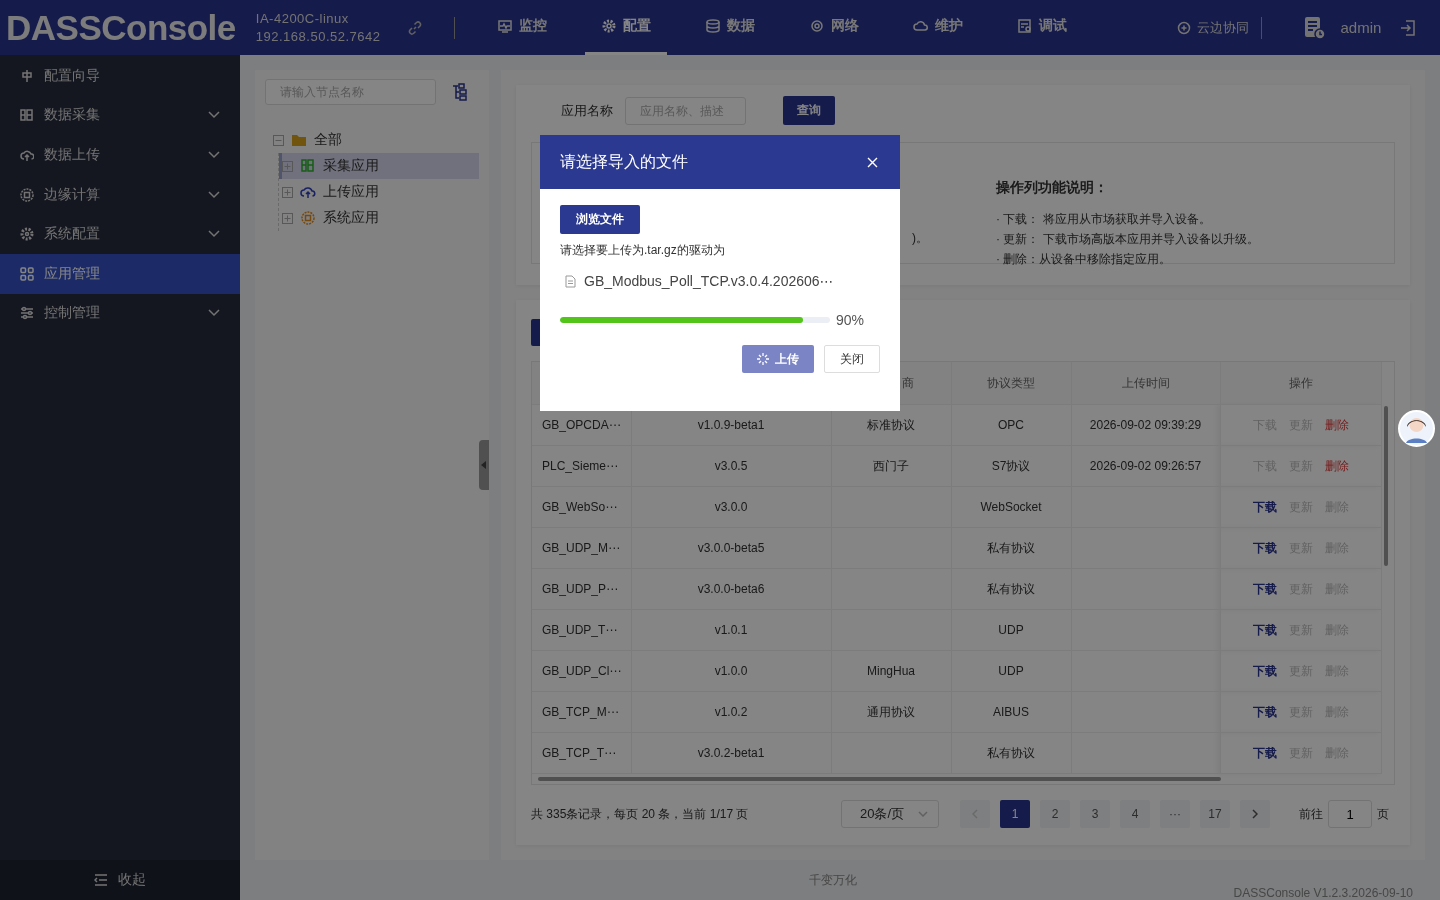 This screenshot has height=900, width=1440. What do you see at coordinates (580, 712) in the screenshot?
I see `table-cell: GB_TCP_M⋯` at bounding box center [580, 712].